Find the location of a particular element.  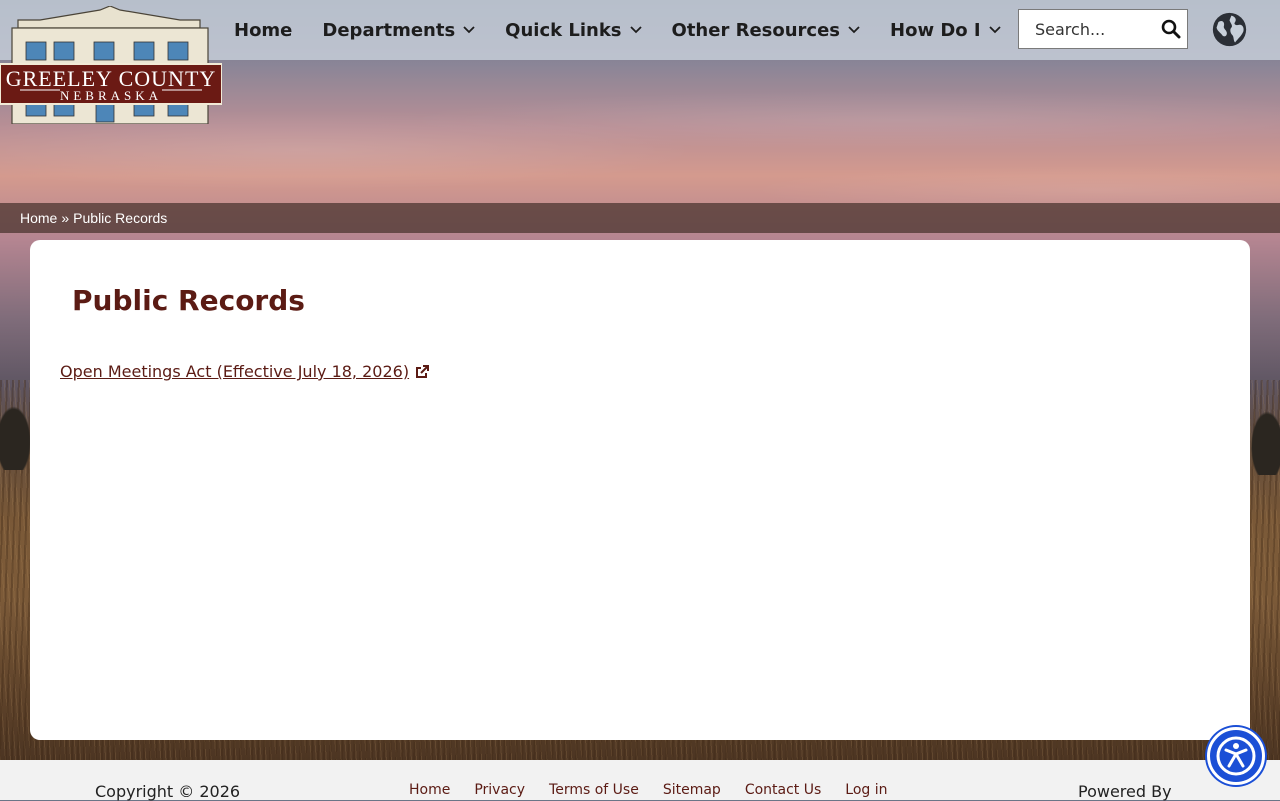

copyright-text: Copyright © 2026 is located at coordinates (168, 791).